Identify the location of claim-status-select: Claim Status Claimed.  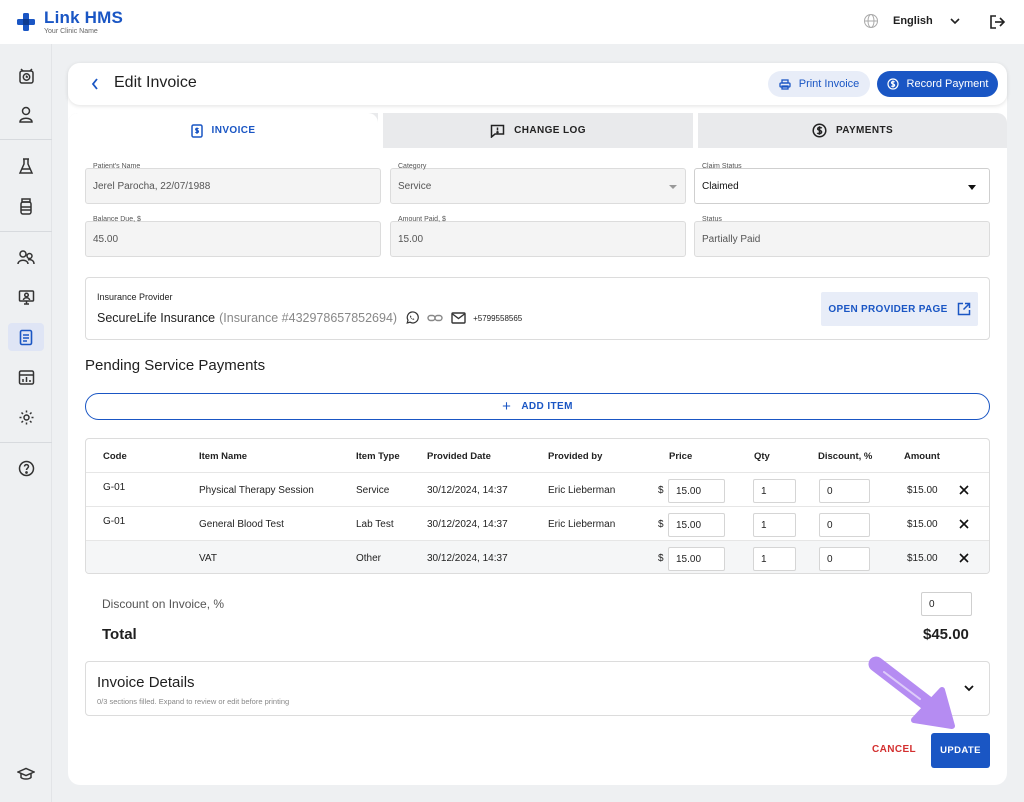
(842, 183).